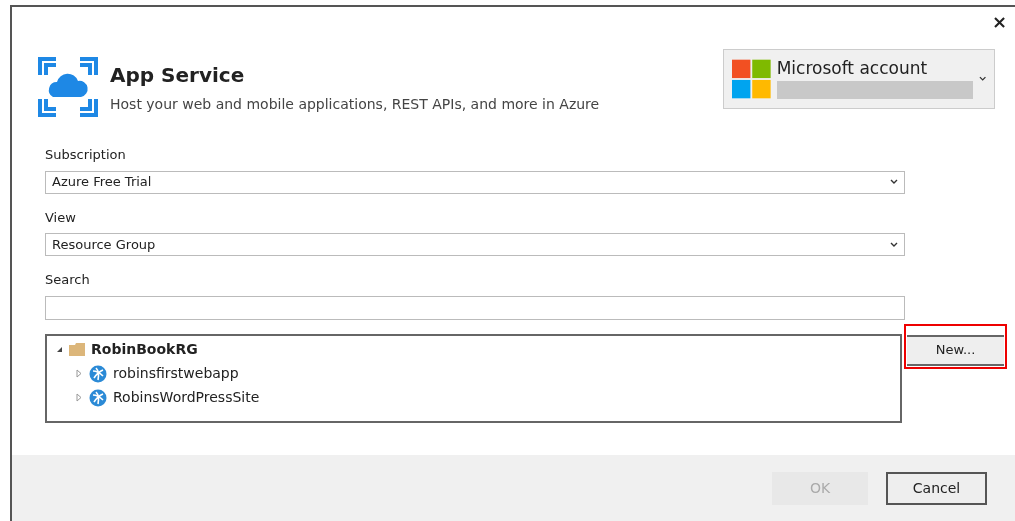 This screenshot has height=521, width=1015. Describe the element at coordinates (936, 488) in the screenshot. I see `dialog-button: Cancel` at that location.